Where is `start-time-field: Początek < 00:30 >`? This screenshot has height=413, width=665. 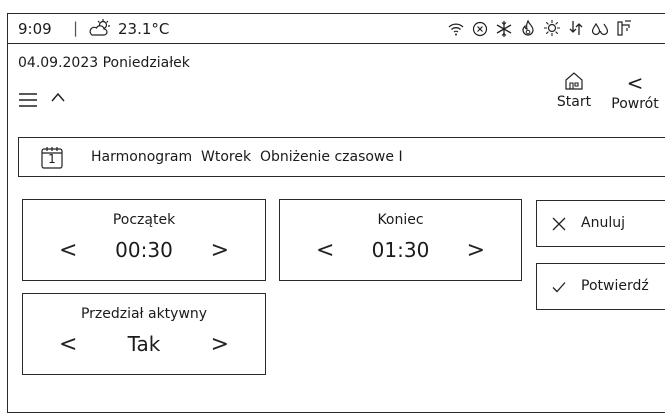 start-time-field: Początek < 00:30 > is located at coordinates (144, 240).